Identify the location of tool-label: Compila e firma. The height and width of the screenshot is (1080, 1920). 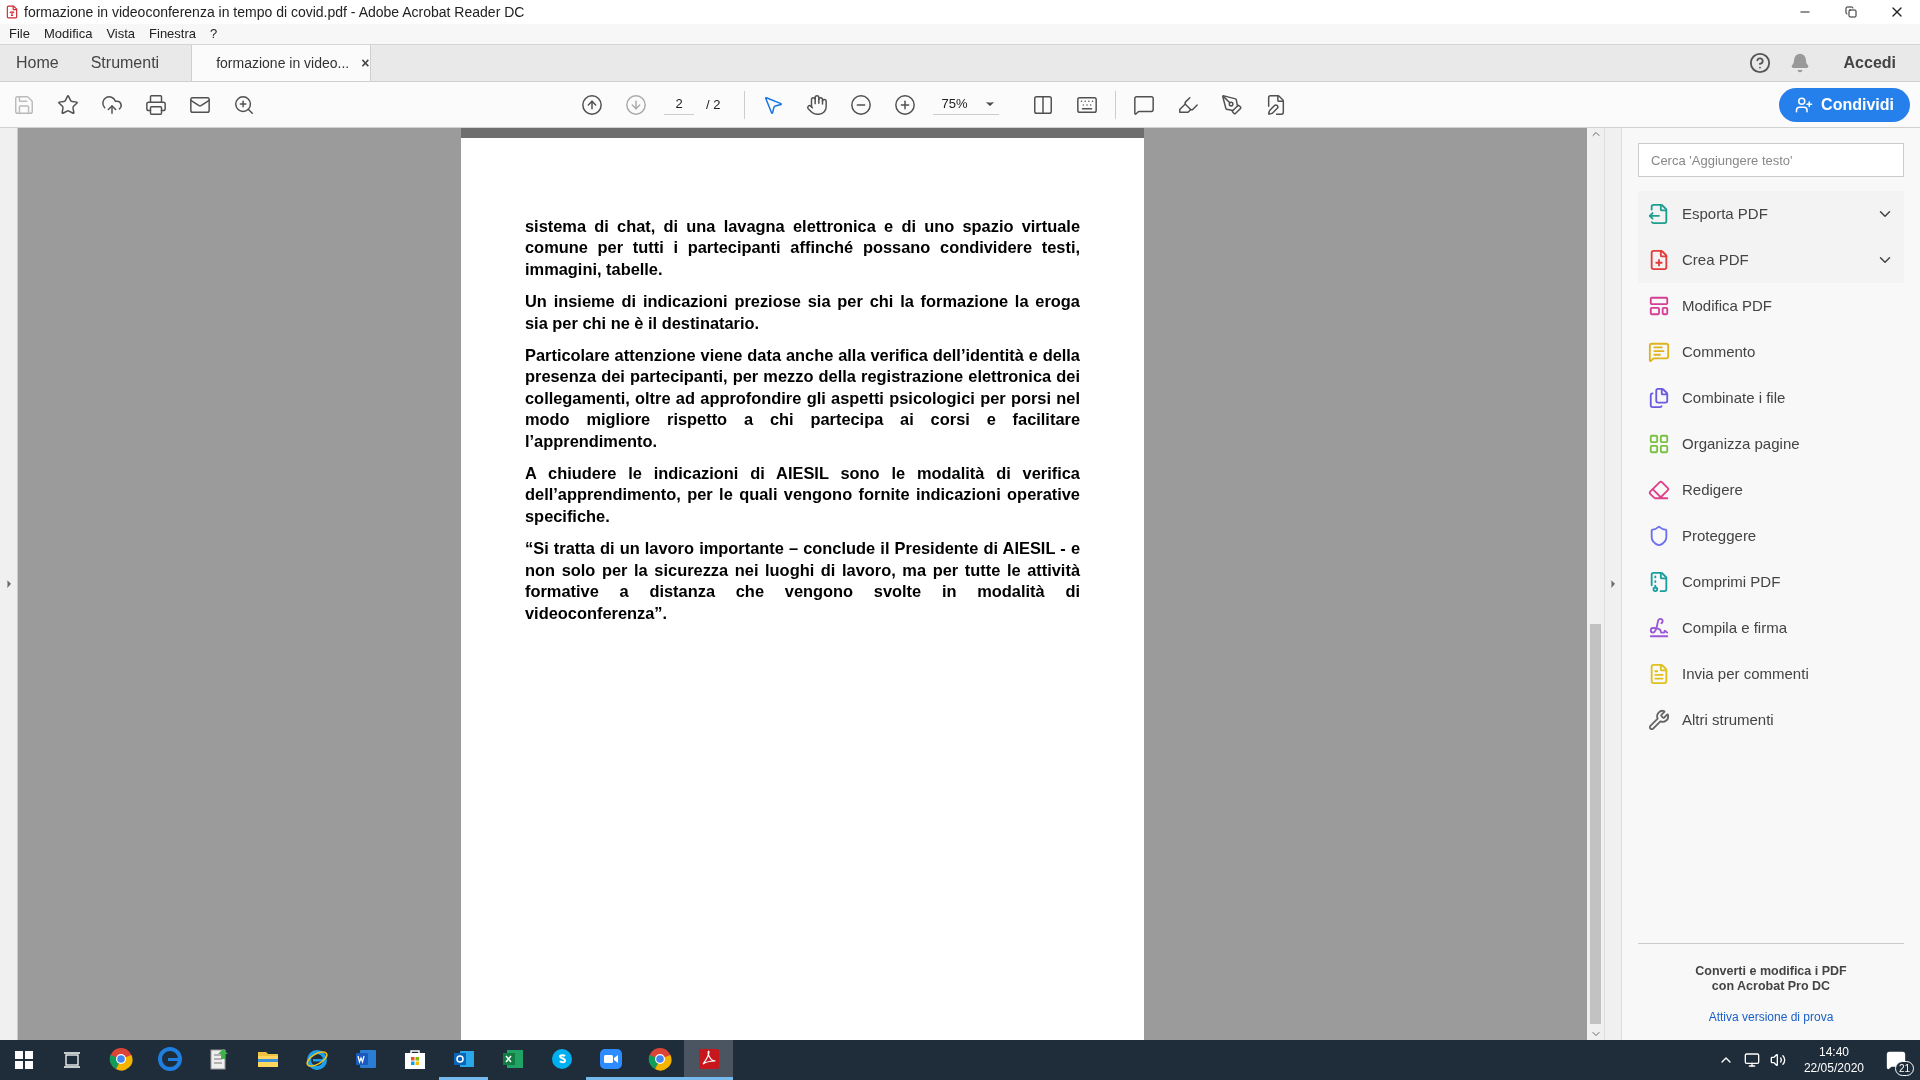
(1735, 627).